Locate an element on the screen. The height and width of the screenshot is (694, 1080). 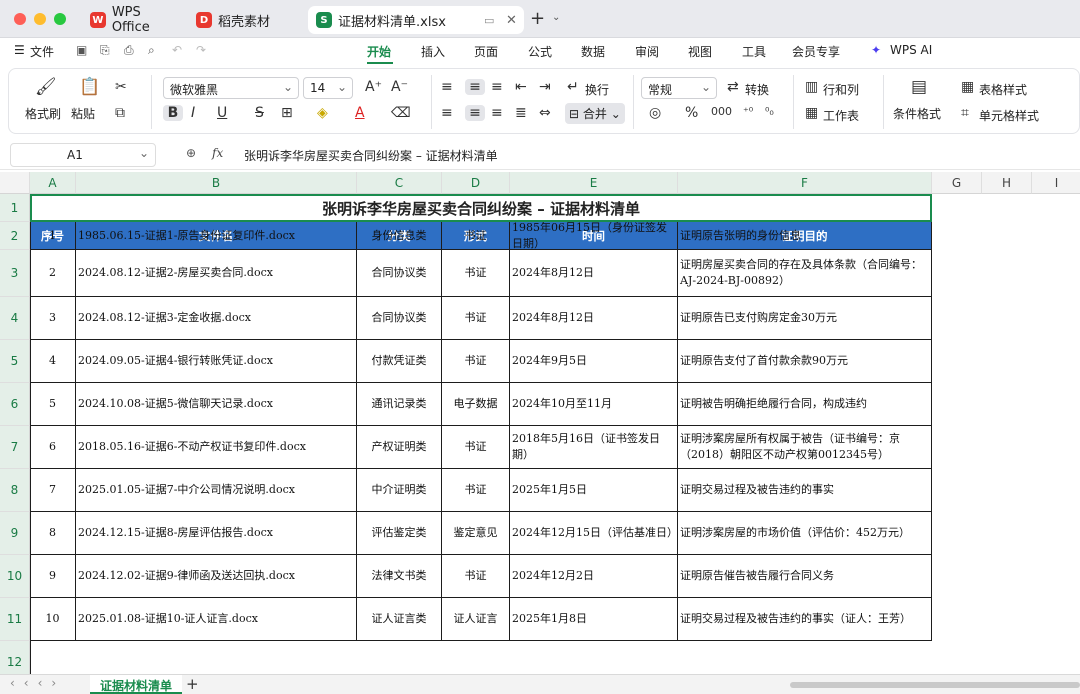
sheet-nav-icons: ‹‹‹› is located at coordinates (37, 683).